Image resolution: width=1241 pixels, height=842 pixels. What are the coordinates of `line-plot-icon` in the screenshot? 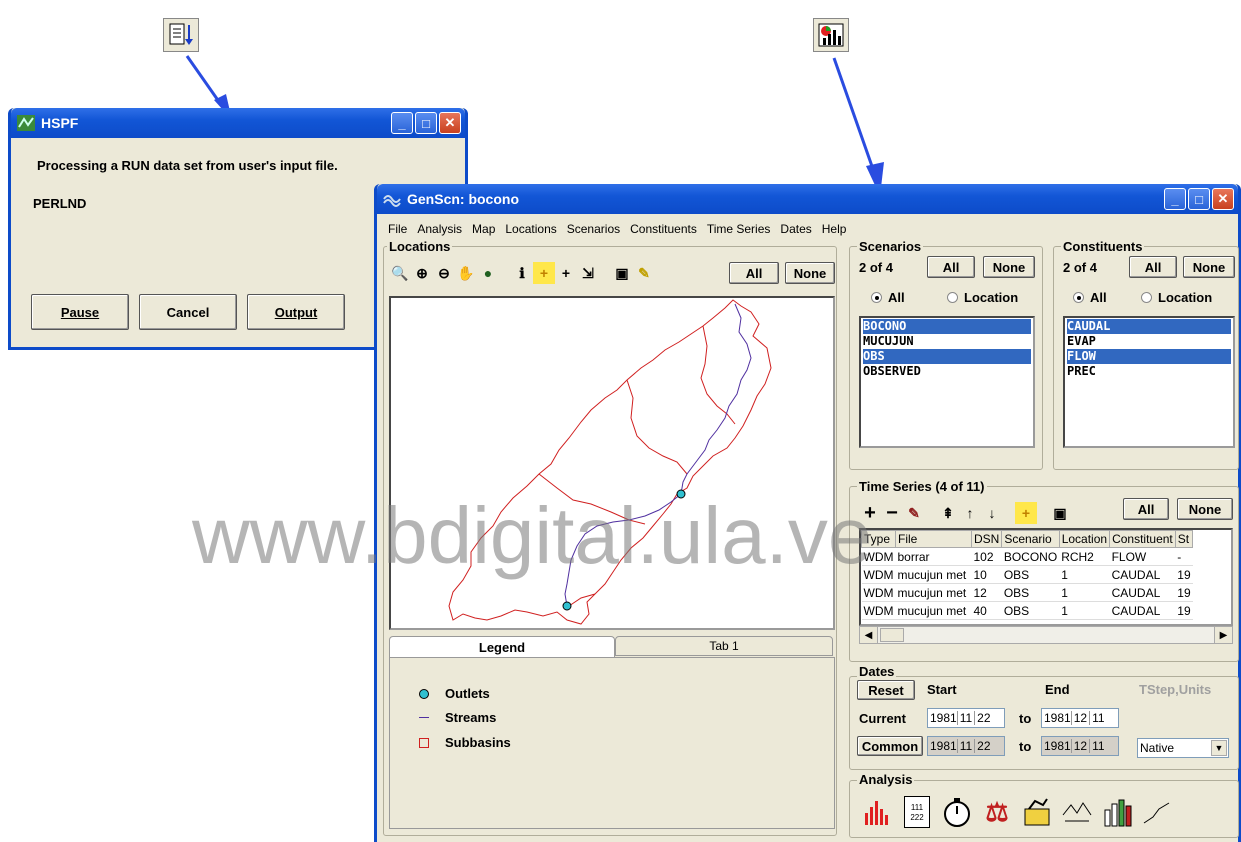 It's located at (1157, 812).